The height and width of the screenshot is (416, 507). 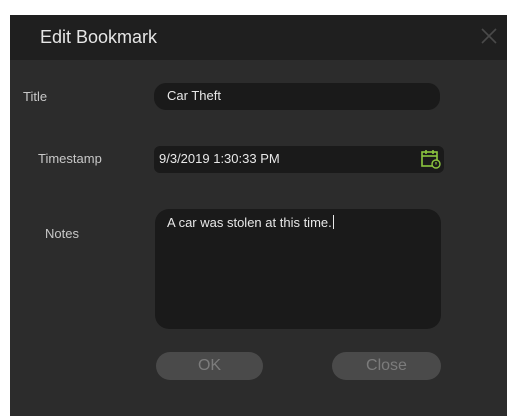 I want to click on timestamp-field: 9/3/2019 1:30:33 PM, so click(x=299, y=159).